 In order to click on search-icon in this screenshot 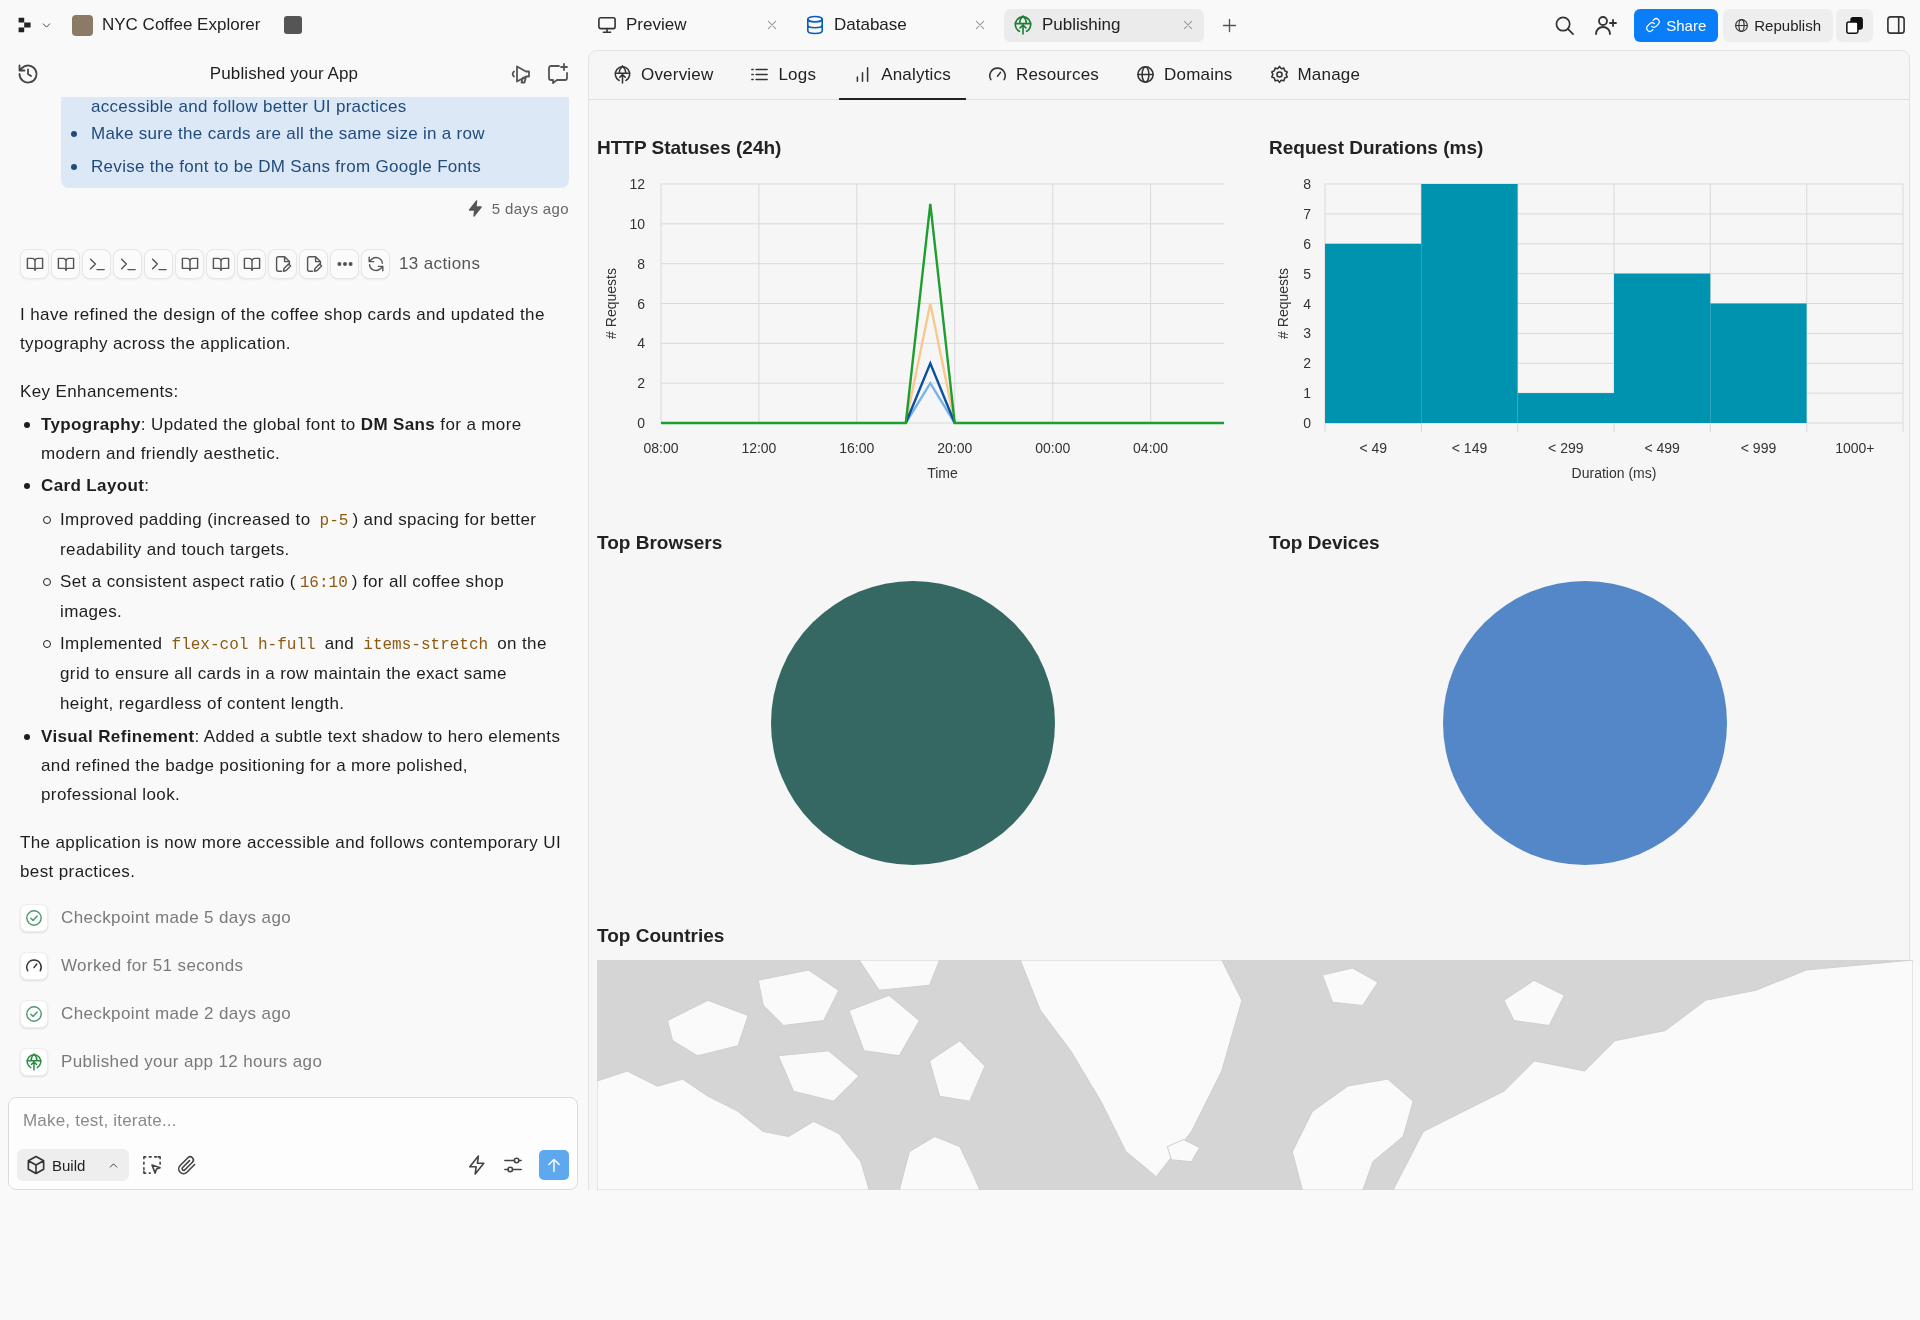, I will do `click(1565, 25)`.